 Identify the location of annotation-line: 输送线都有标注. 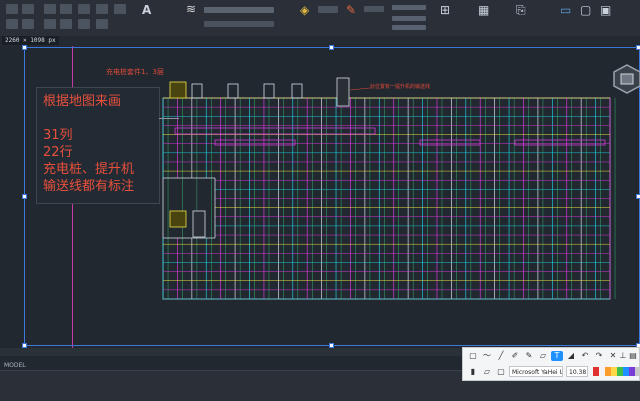
(89, 186).